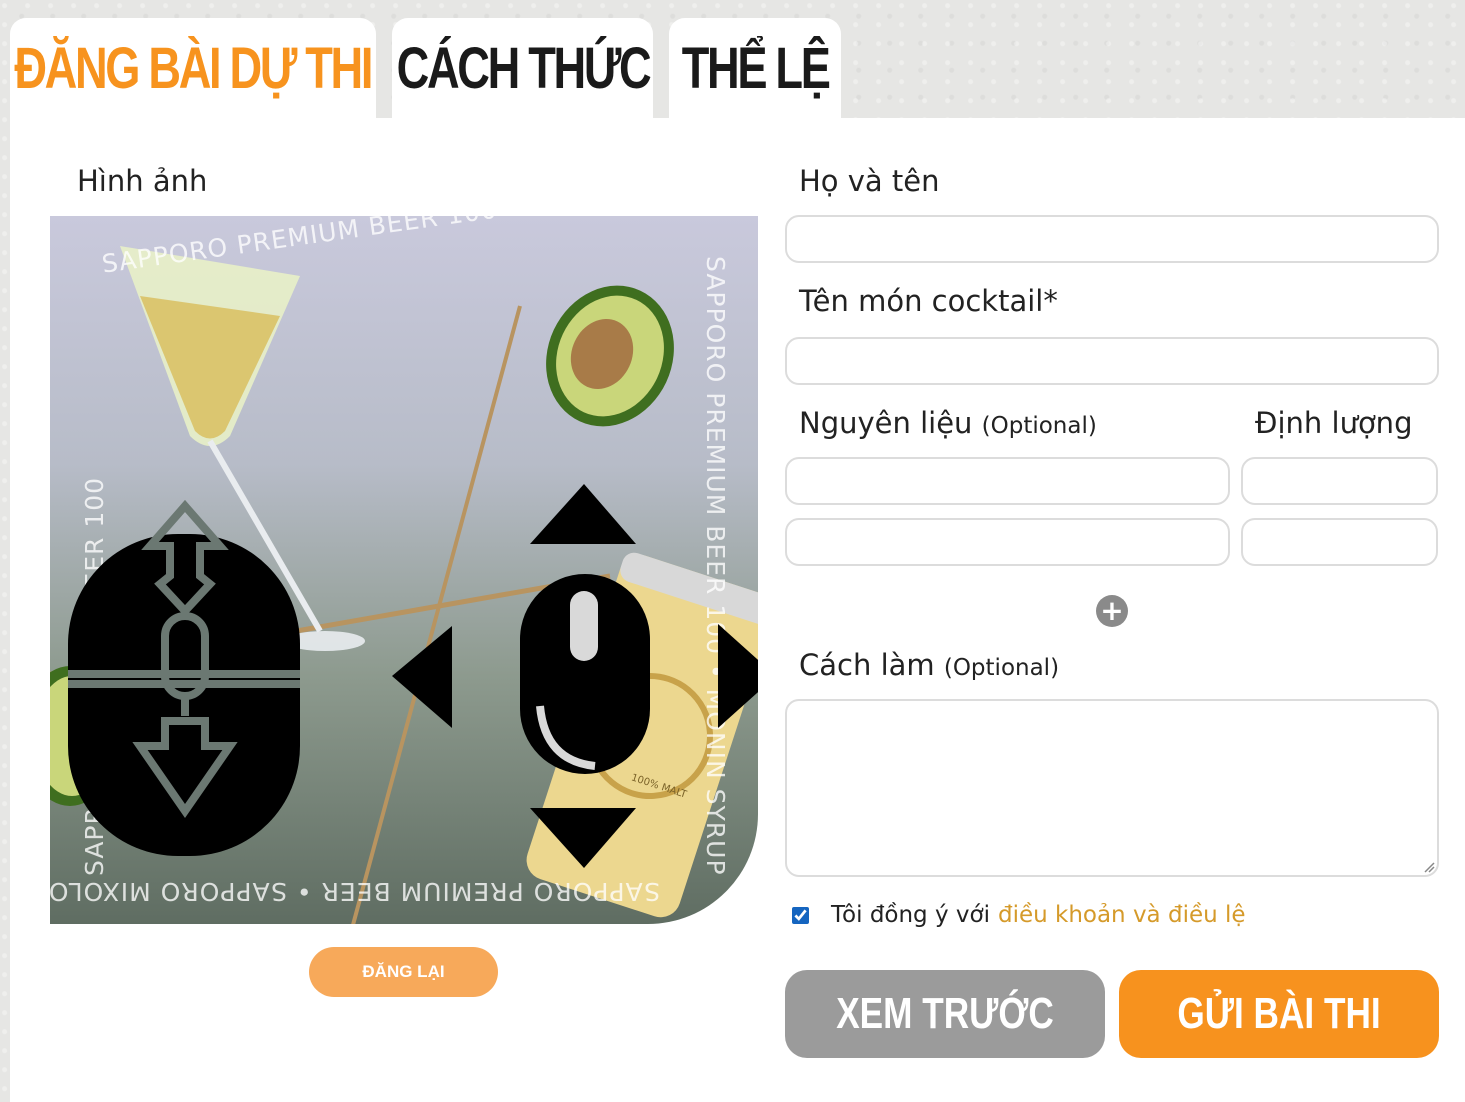 The width and height of the screenshot is (1465, 1102). Describe the element at coordinates (869, 181) in the screenshot. I see `full-name-label: Họ và tên` at that location.